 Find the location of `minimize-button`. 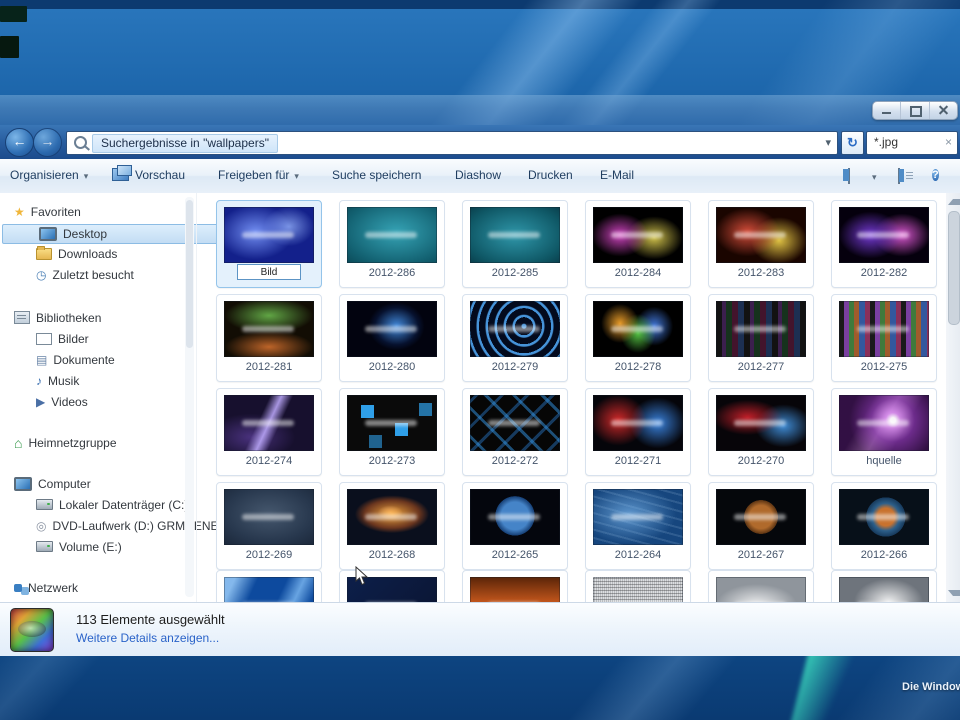

minimize-button is located at coordinates (887, 110).